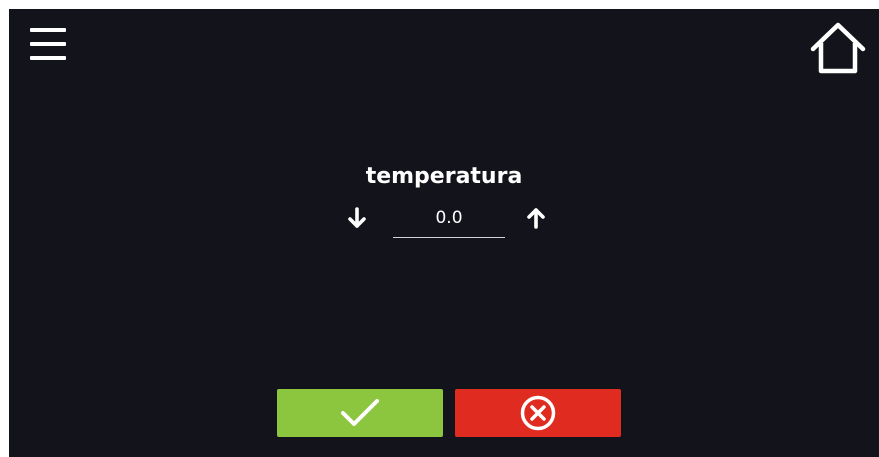  I want to click on increase-button, so click(536, 218).